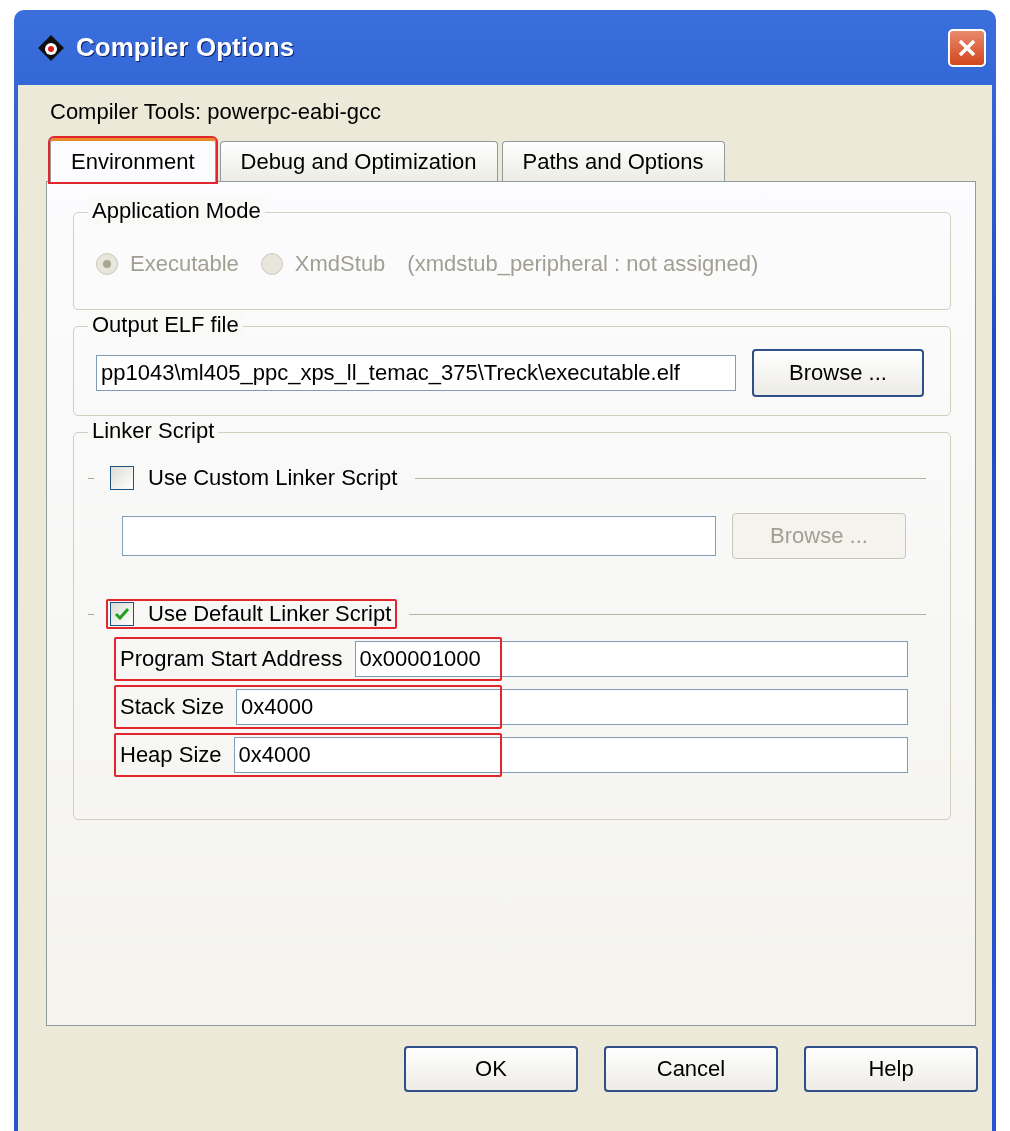 Image resolution: width=1010 pixels, height=1131 pixels. What do you see at coordinates (358, 161) in the screenshot?
I see `tab: Debug and Optimization` at bounding box center [358, 161].